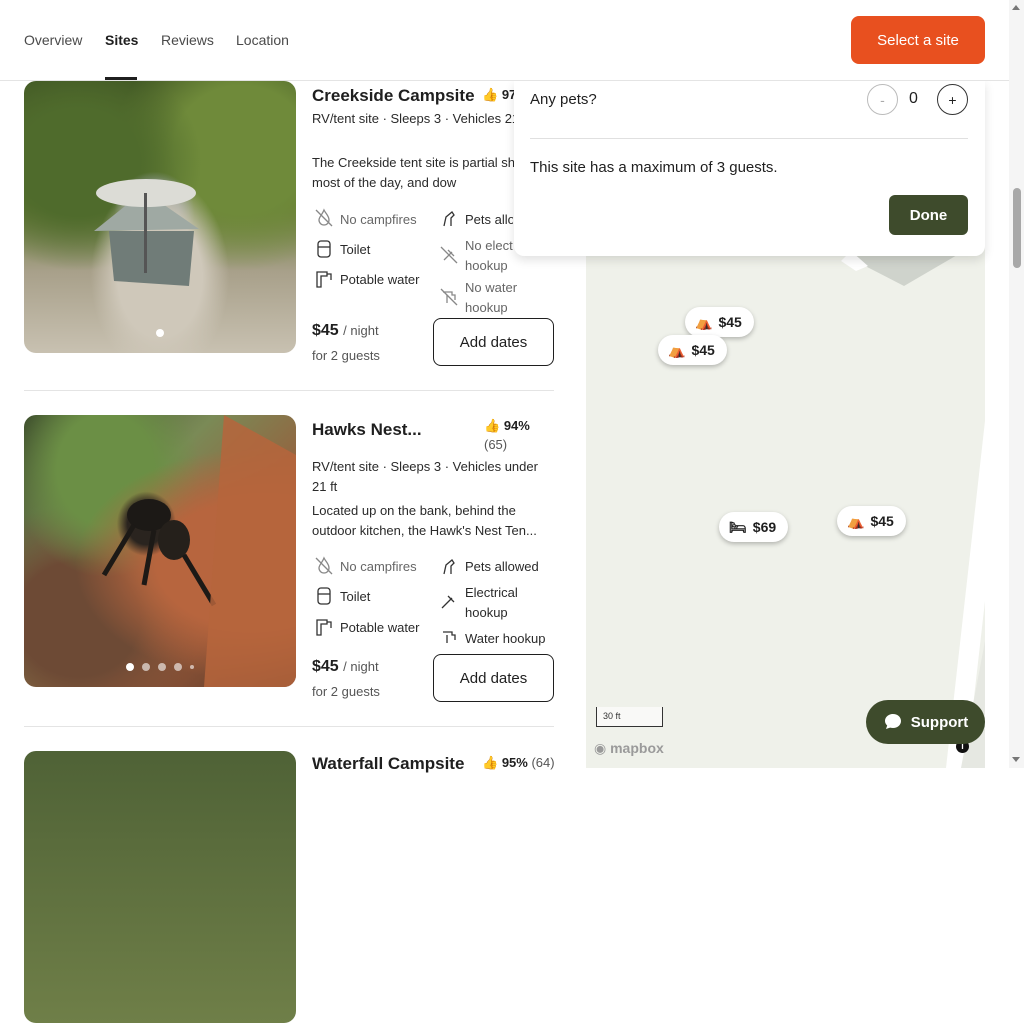 This screenshot has height=1023, width=1024. What do you see at coordinates (505, 638) in the screenshot?
I see `amenity-label: Water hookup` at bounding box center [505, 638].